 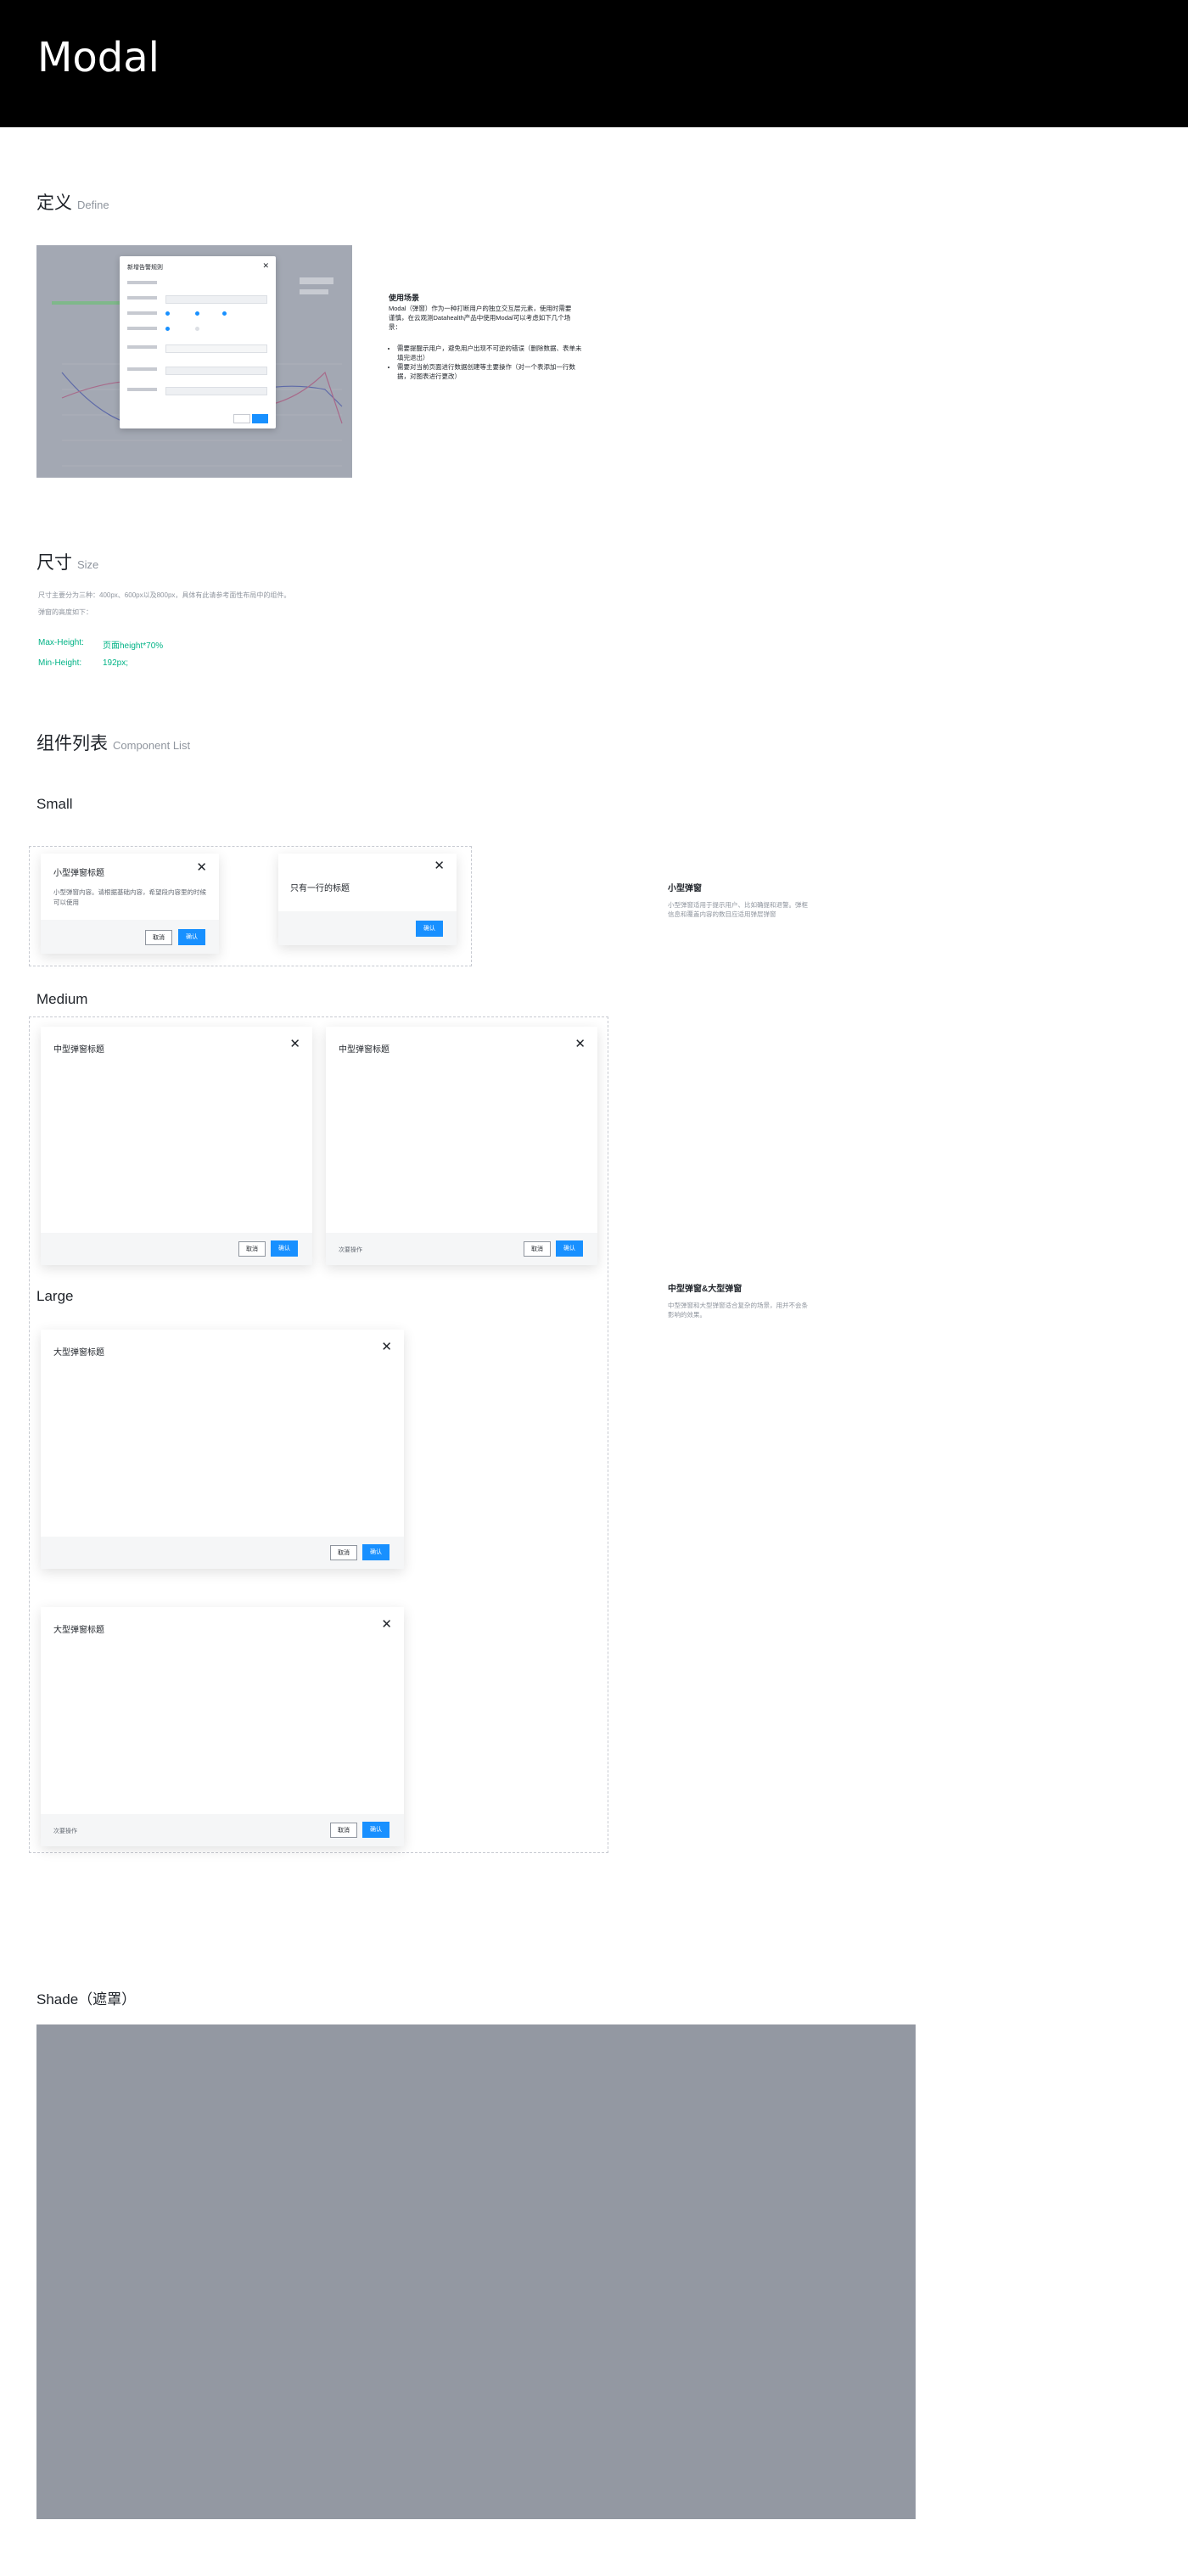 I want to click on components-title-en: Component List, so click(x=152, y=745).